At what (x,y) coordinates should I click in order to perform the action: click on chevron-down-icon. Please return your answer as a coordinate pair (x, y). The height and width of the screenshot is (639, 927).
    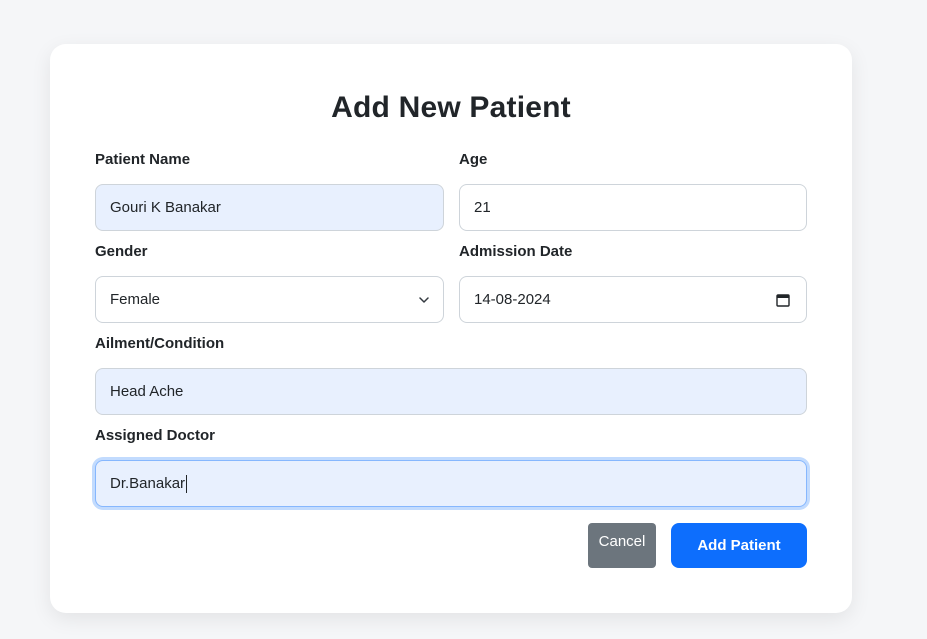
    Looking at the image, I should click on (424, 299).